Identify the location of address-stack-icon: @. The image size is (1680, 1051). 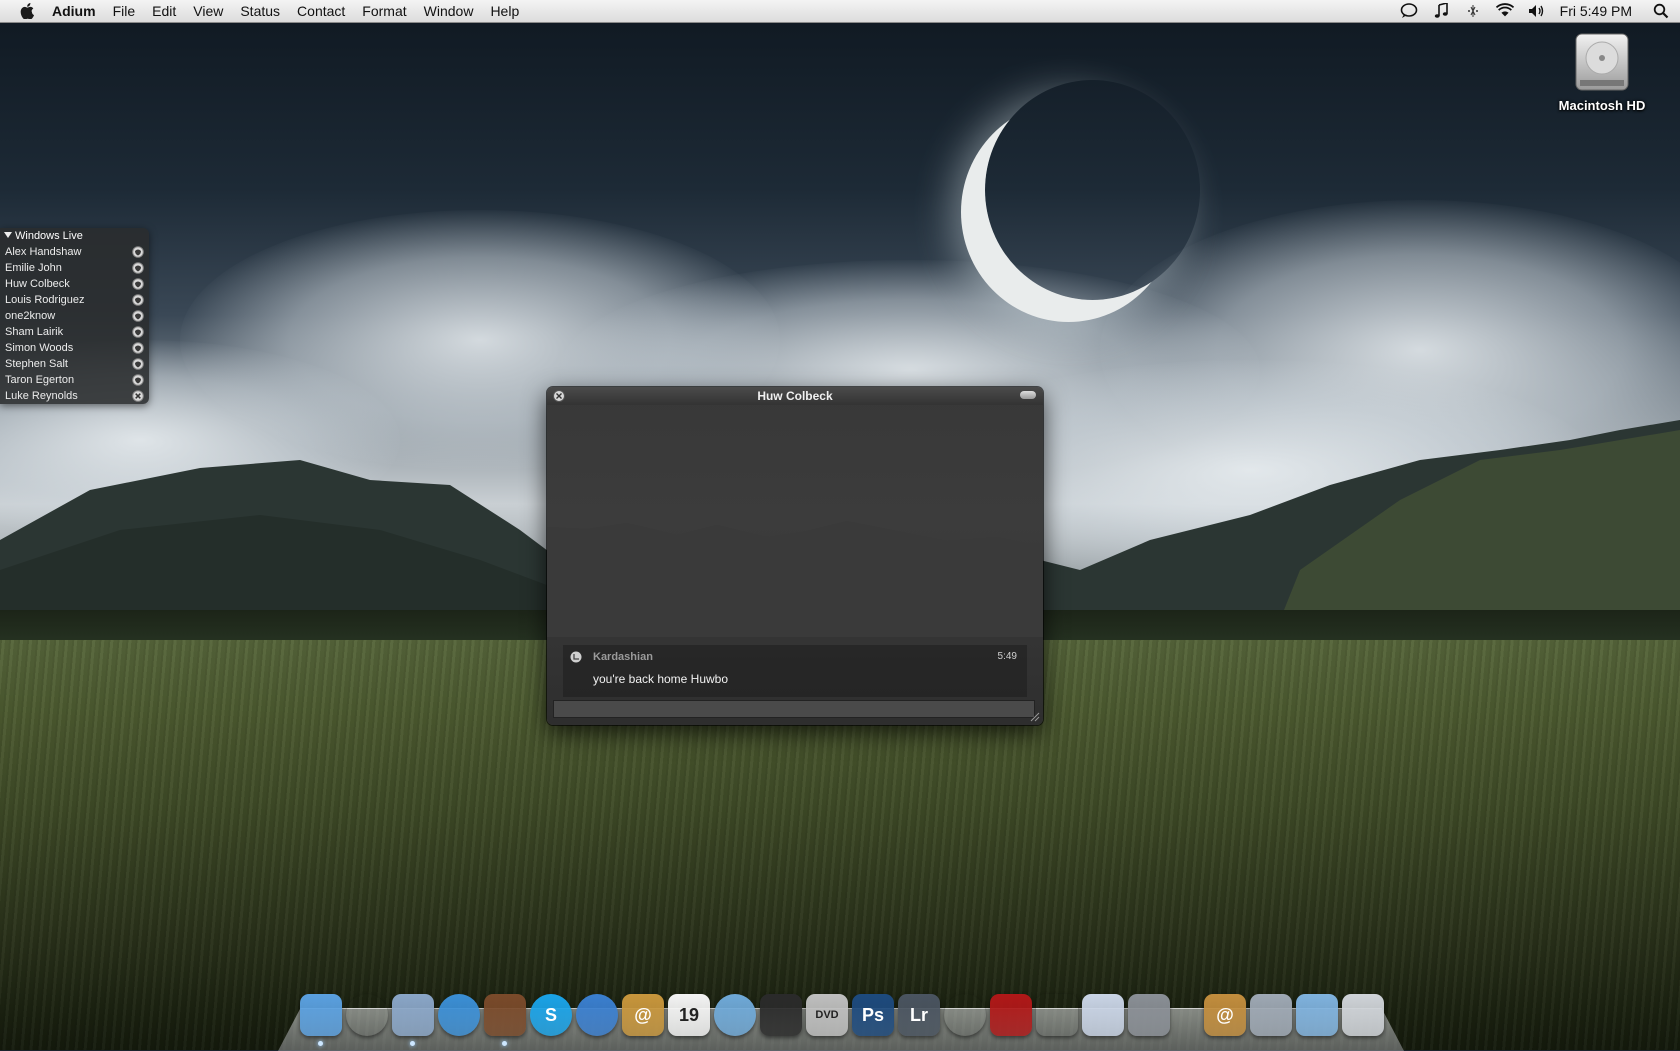
(1225, 1015).